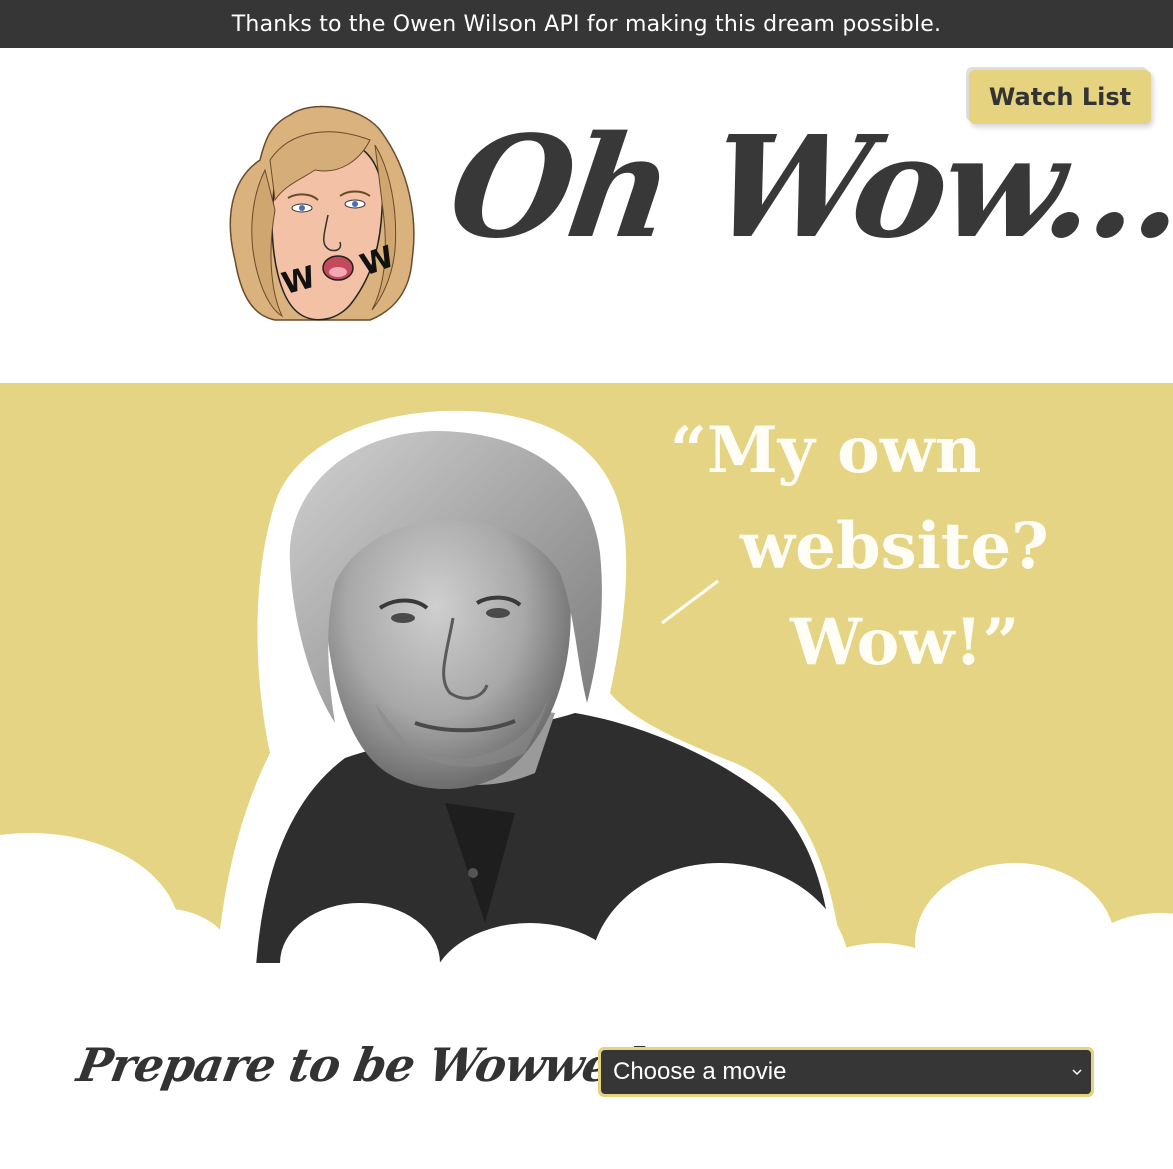  What do you see at coordinates (1077, 1072) in the screenshot?
I see `chevron-down-icon` at bounding box center [1077, 1072].